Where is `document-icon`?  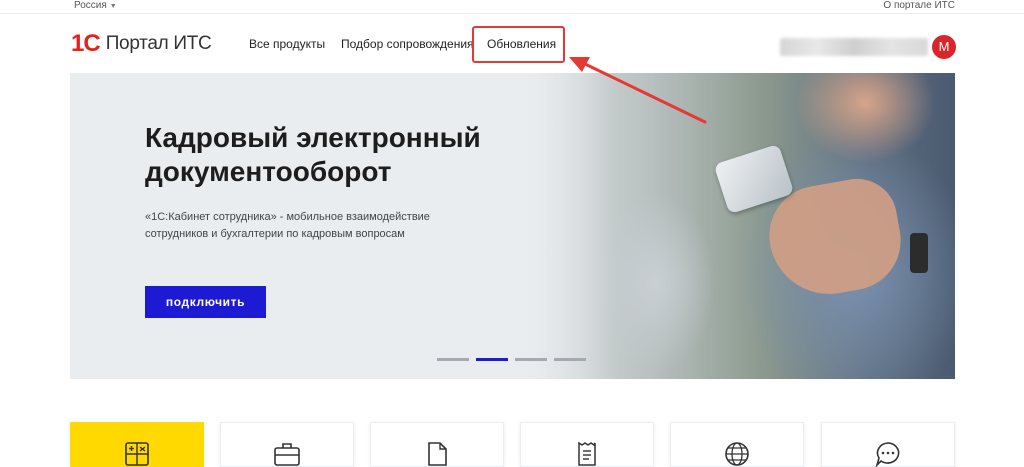 document-icon is located at coordinates (437, 454).